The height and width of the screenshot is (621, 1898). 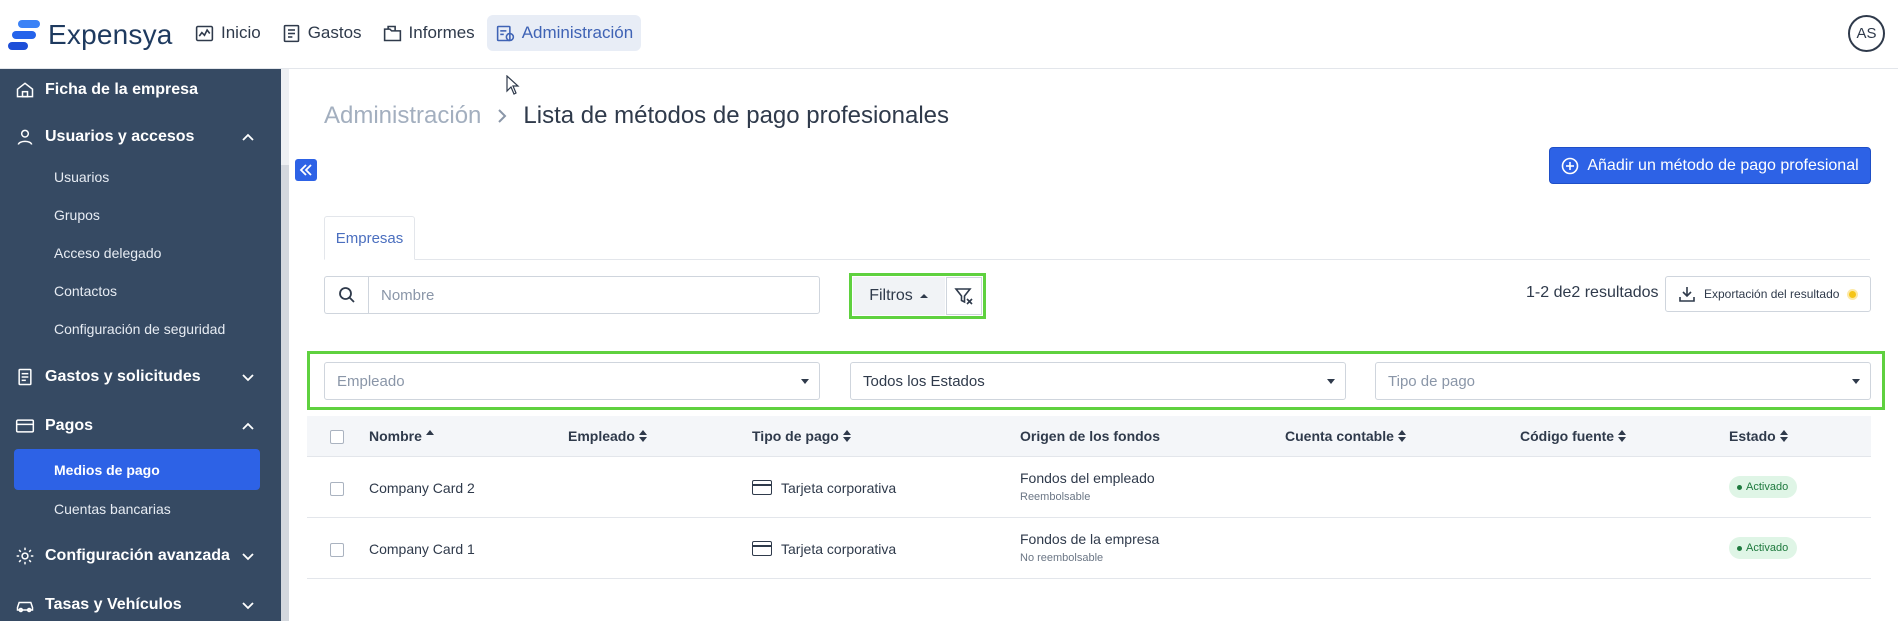 What do you see at coordinates (113, 604) in the screenshot?
I see `sidebar-section-label: Tasas y Vehículos` at bounding box center [113, 604].